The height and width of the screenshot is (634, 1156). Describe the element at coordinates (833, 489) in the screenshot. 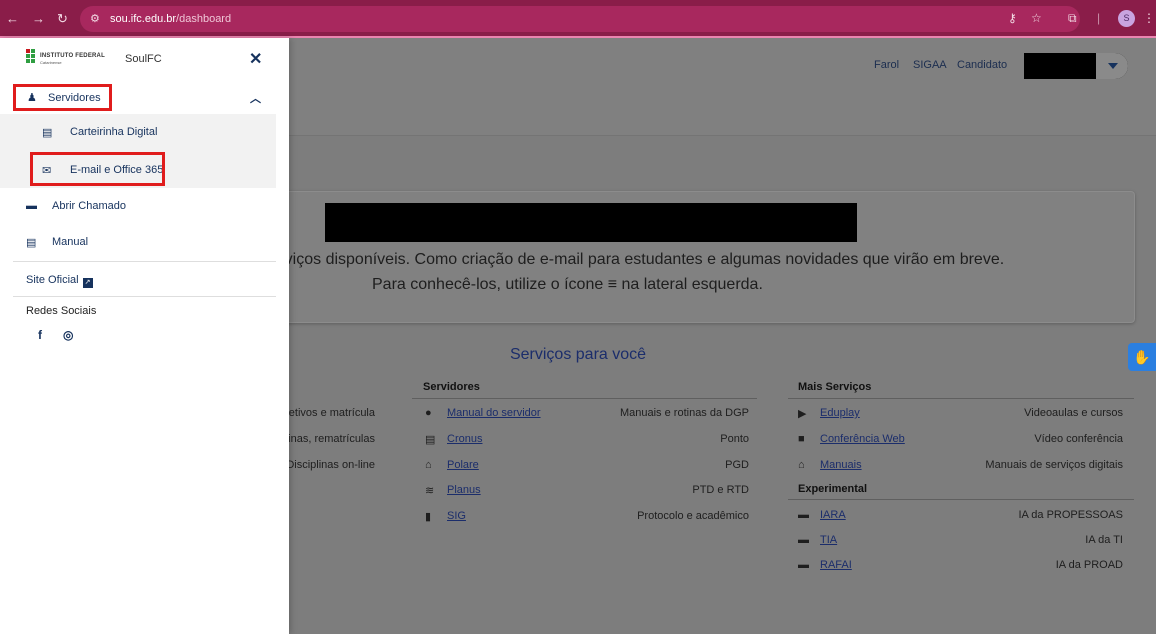

I see `experimental-heading: Experimental` at that location.